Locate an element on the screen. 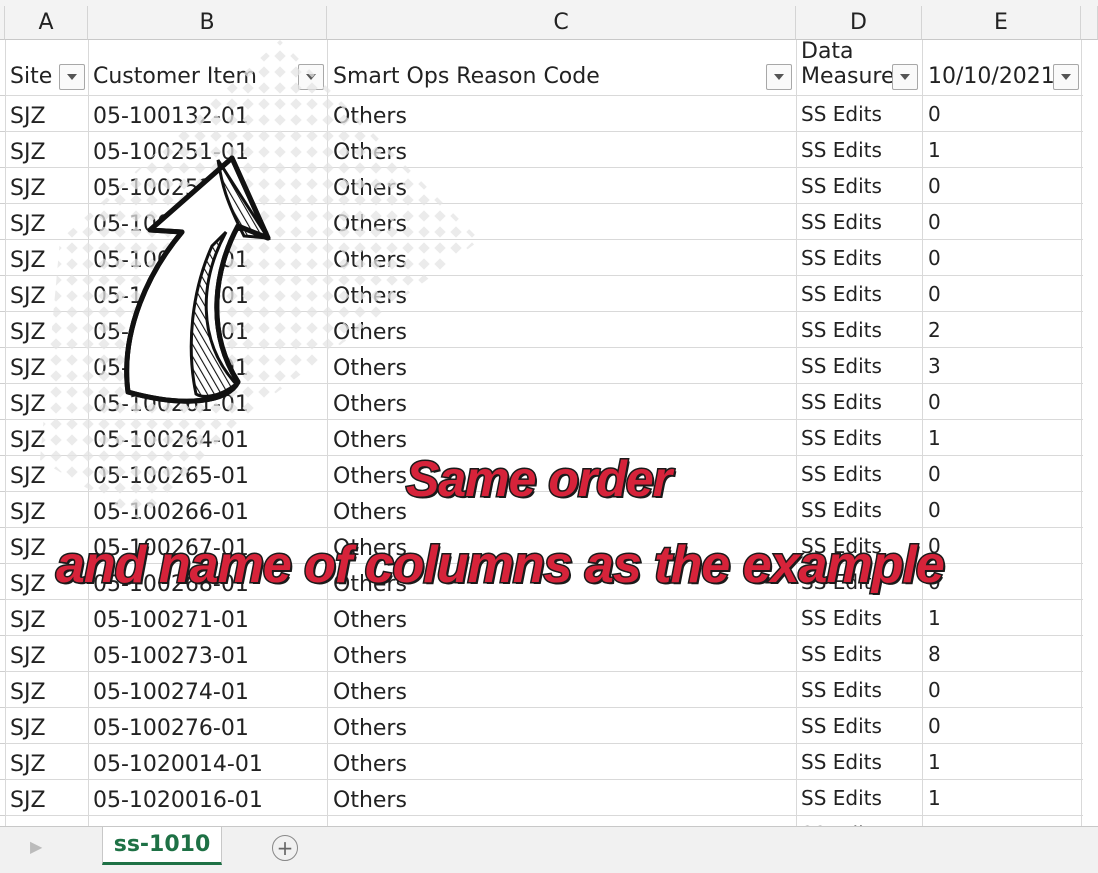  cell-customer-item: 05-100260-01 is located at coordinates (171, 369).